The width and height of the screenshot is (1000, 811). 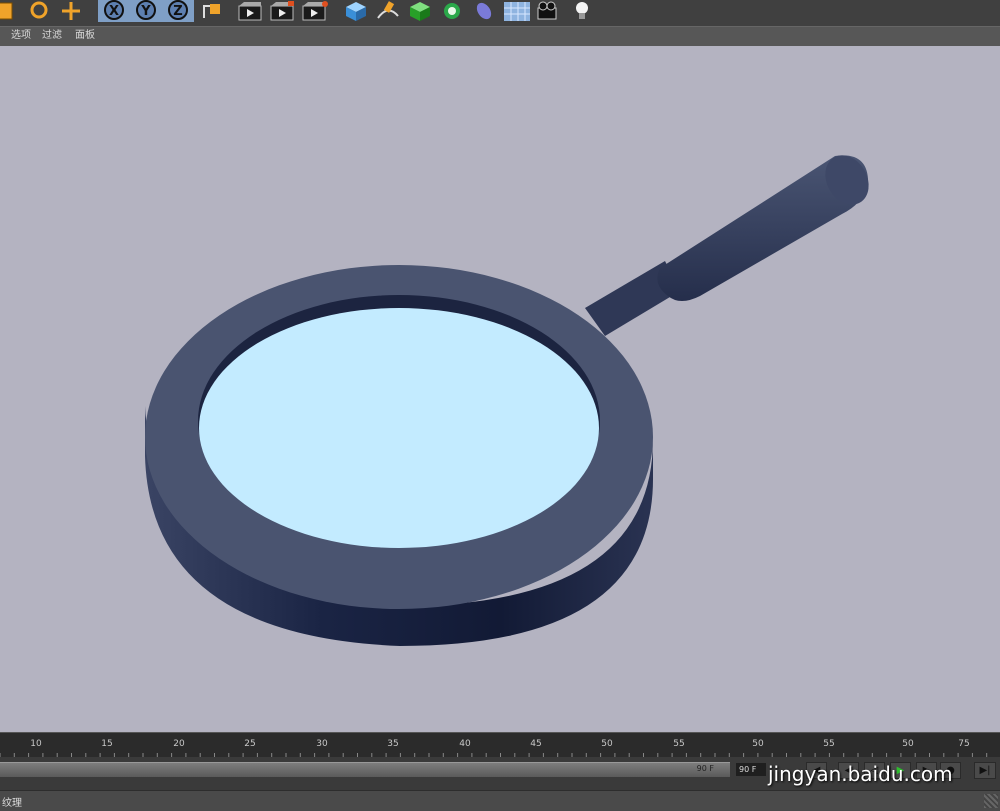 I want to click on svg-text: Y, so click(x=145, y=11).